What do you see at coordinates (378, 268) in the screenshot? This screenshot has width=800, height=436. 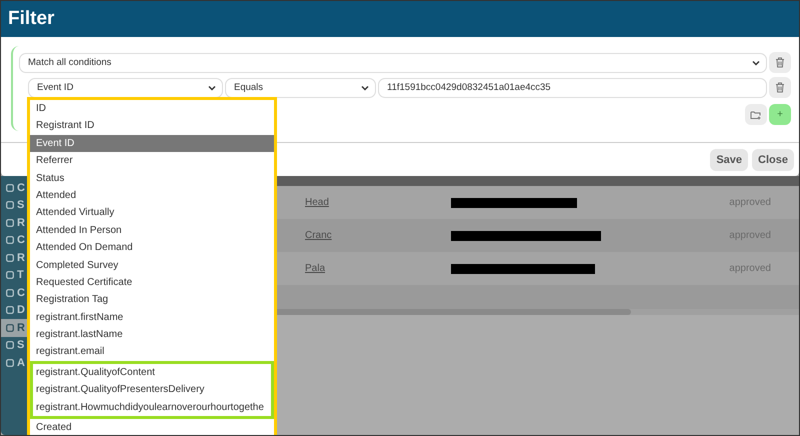 I see `name-link: Pala` at bounding box center [378, 268].